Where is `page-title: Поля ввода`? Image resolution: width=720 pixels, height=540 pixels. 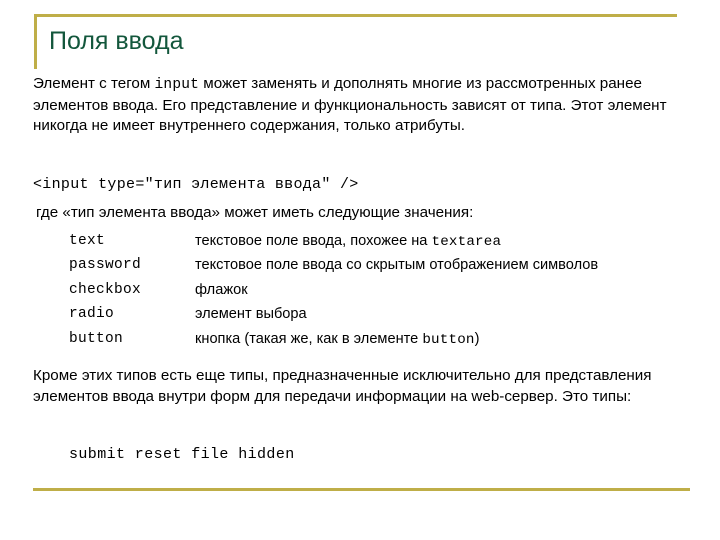
page-title: Поля ввода is located at coordinates (116, 41).